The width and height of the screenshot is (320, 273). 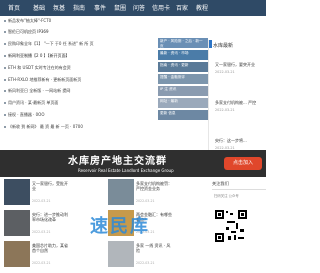 What do you see at coordinates (183, 43) in the screenshot?
I see `middle-card: 新产 · 风险测 · 之后 · 新一页` at bounding box center [183, 43].